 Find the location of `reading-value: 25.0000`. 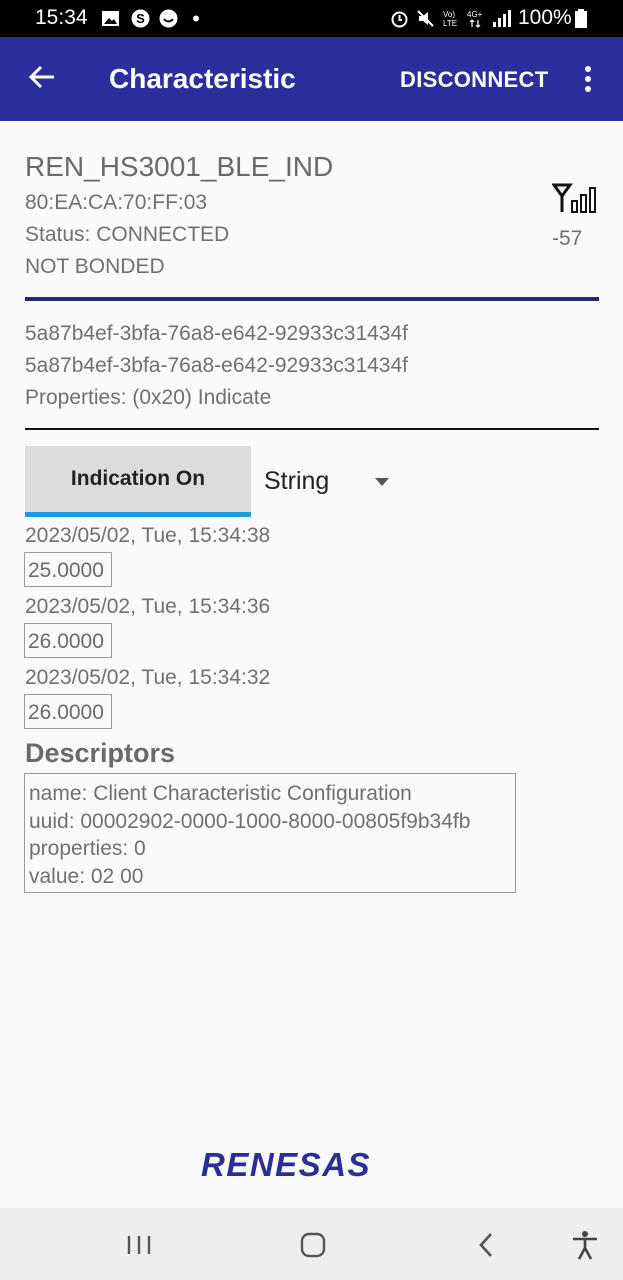

reading-value: 25.0000 is located at coordinates (68, 569).